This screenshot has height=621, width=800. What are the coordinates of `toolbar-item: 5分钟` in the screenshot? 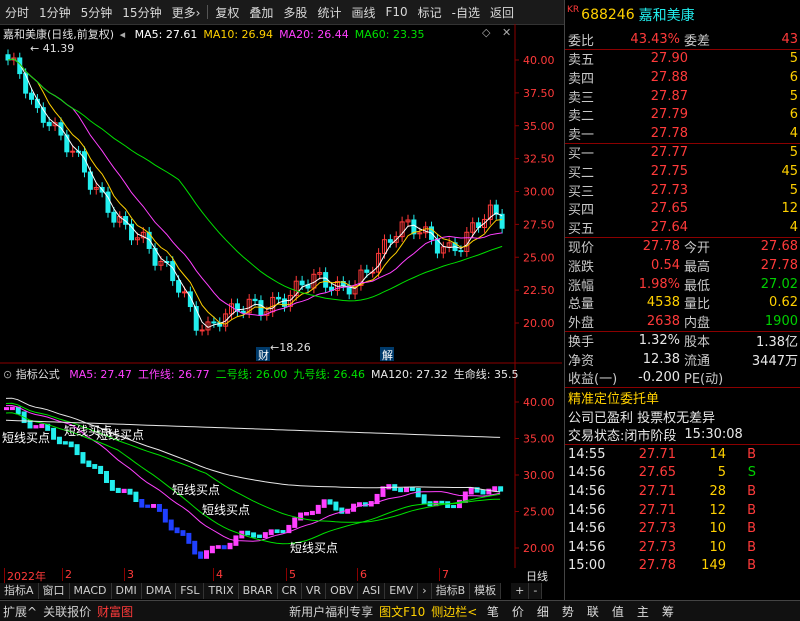 It's located at (97, 12).